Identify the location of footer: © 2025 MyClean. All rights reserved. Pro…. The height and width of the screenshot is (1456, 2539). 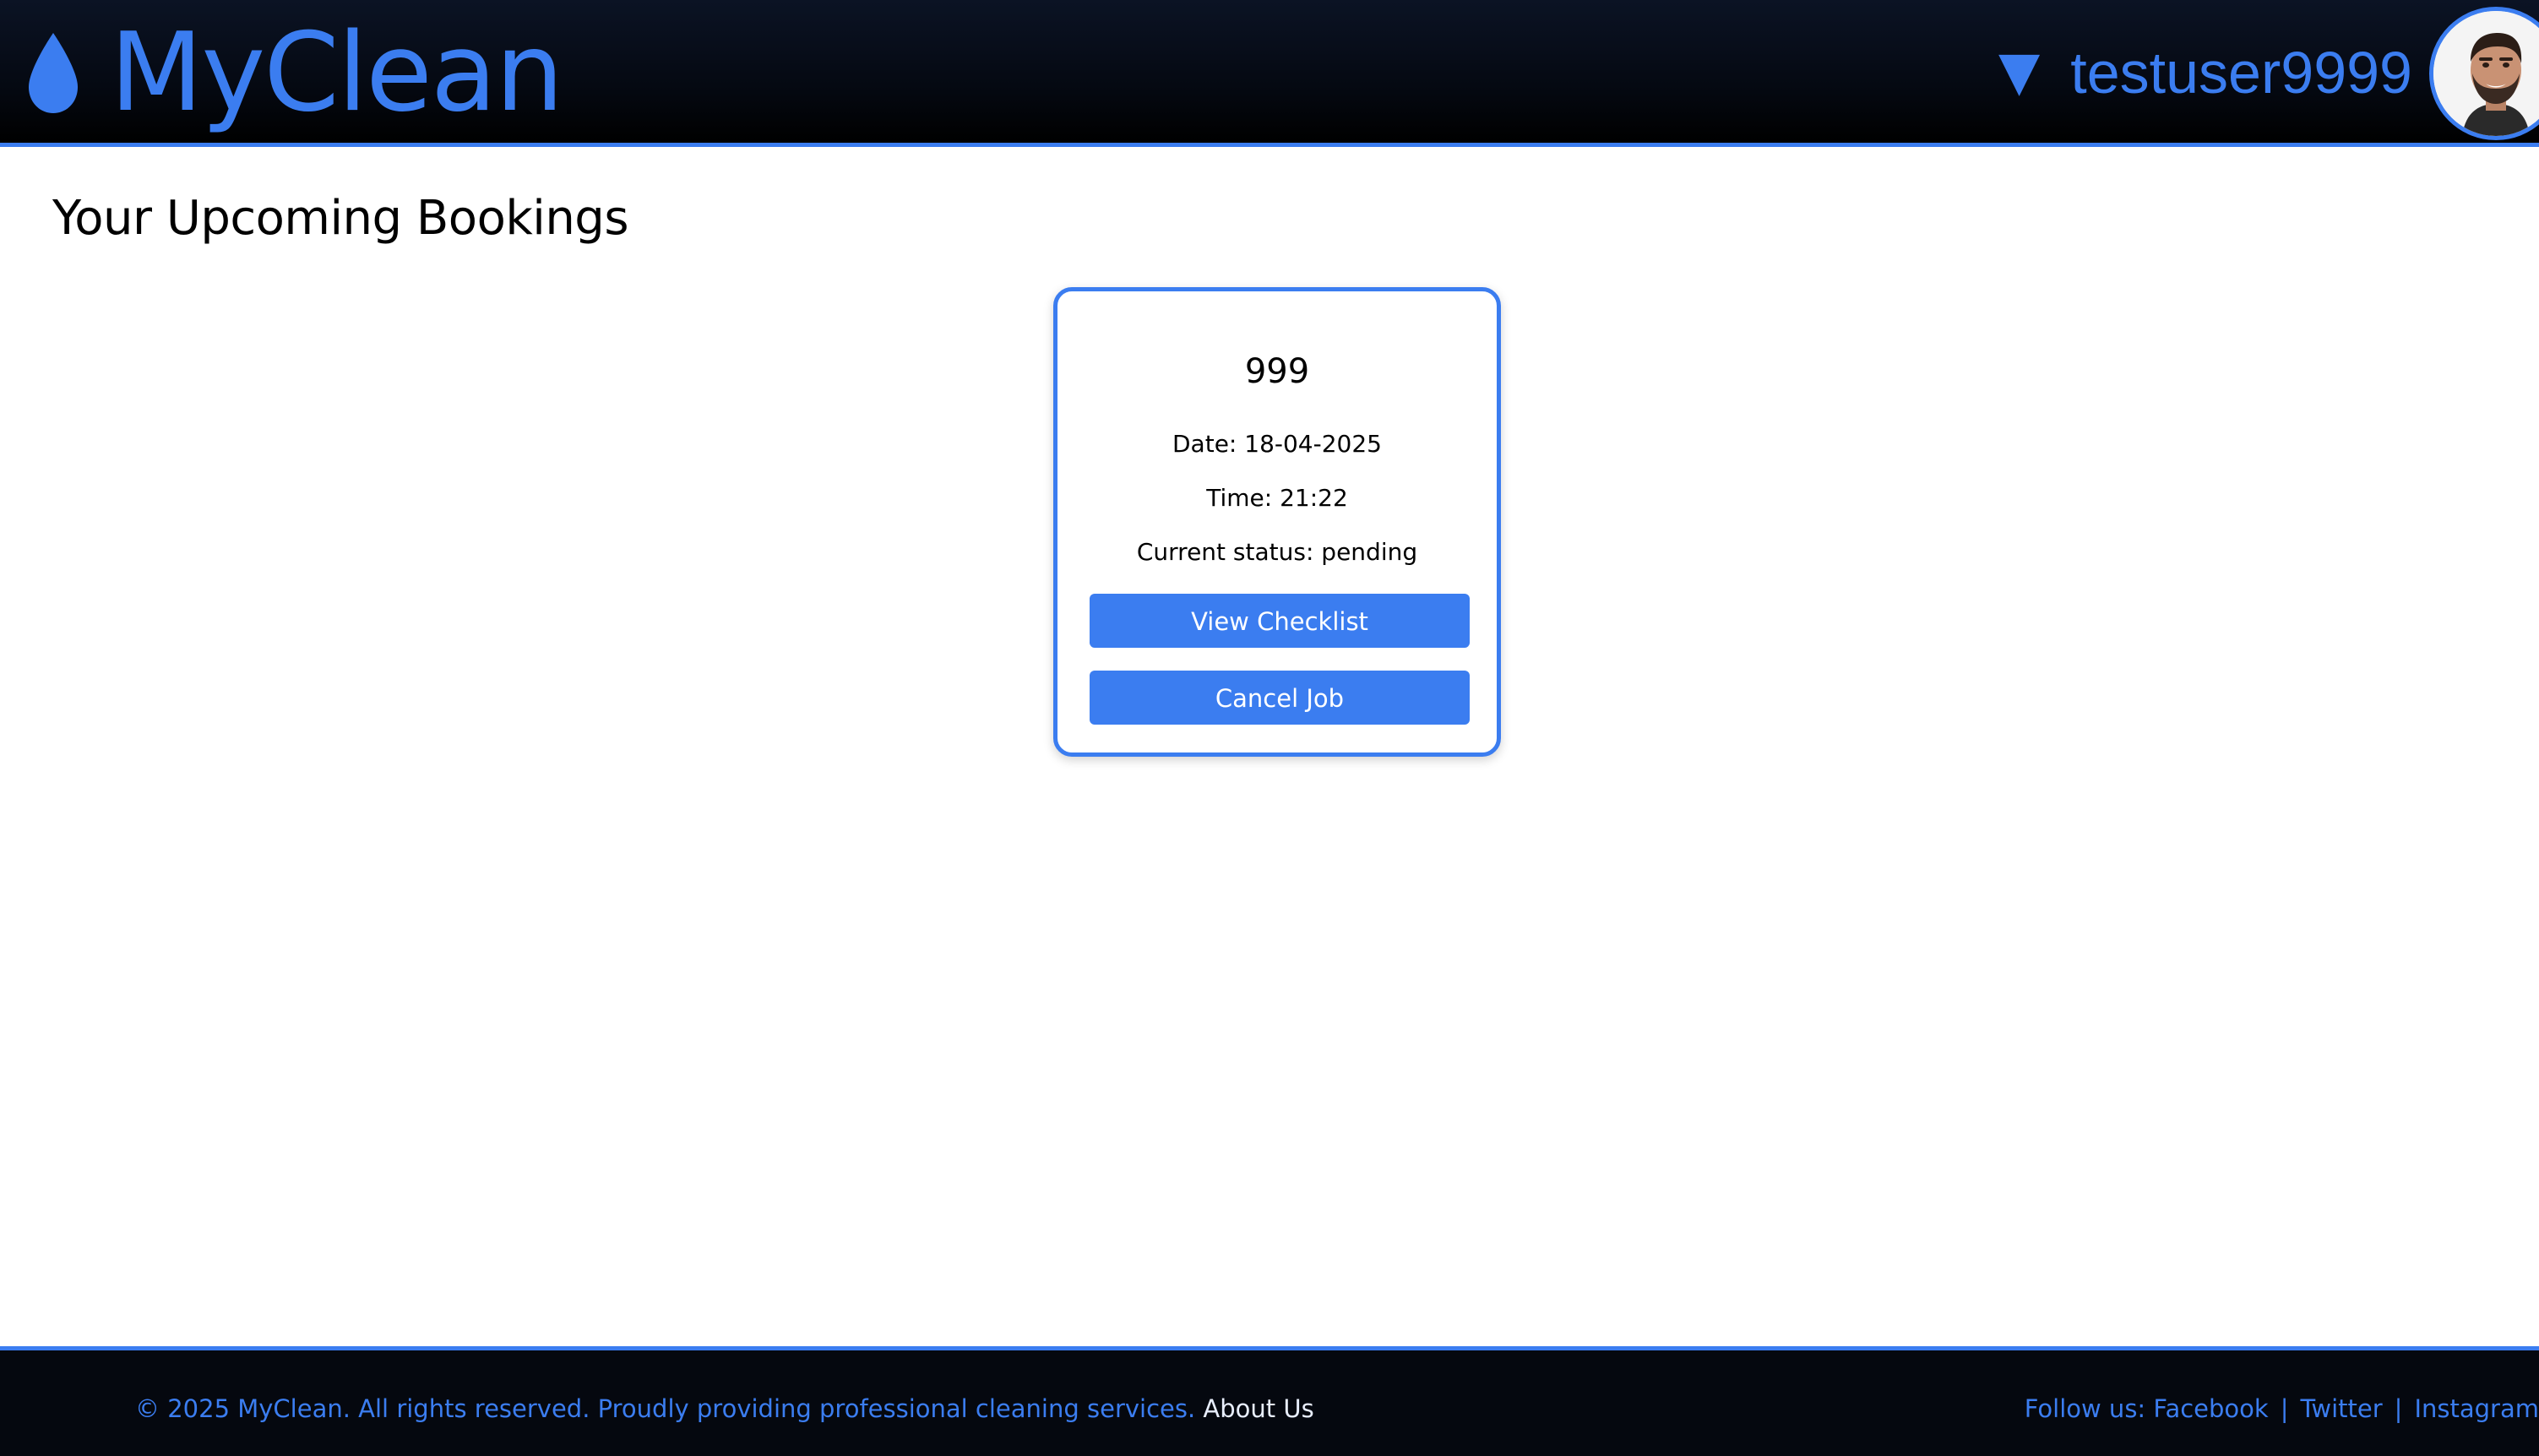
(1269, 1401).